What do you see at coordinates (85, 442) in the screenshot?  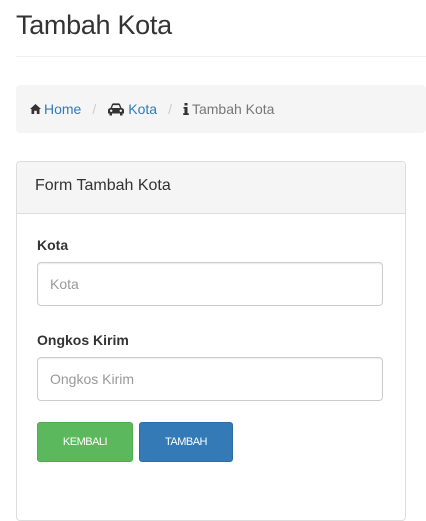 I see `kembali-button: KEMBALI` at bounding box center [85, 442].